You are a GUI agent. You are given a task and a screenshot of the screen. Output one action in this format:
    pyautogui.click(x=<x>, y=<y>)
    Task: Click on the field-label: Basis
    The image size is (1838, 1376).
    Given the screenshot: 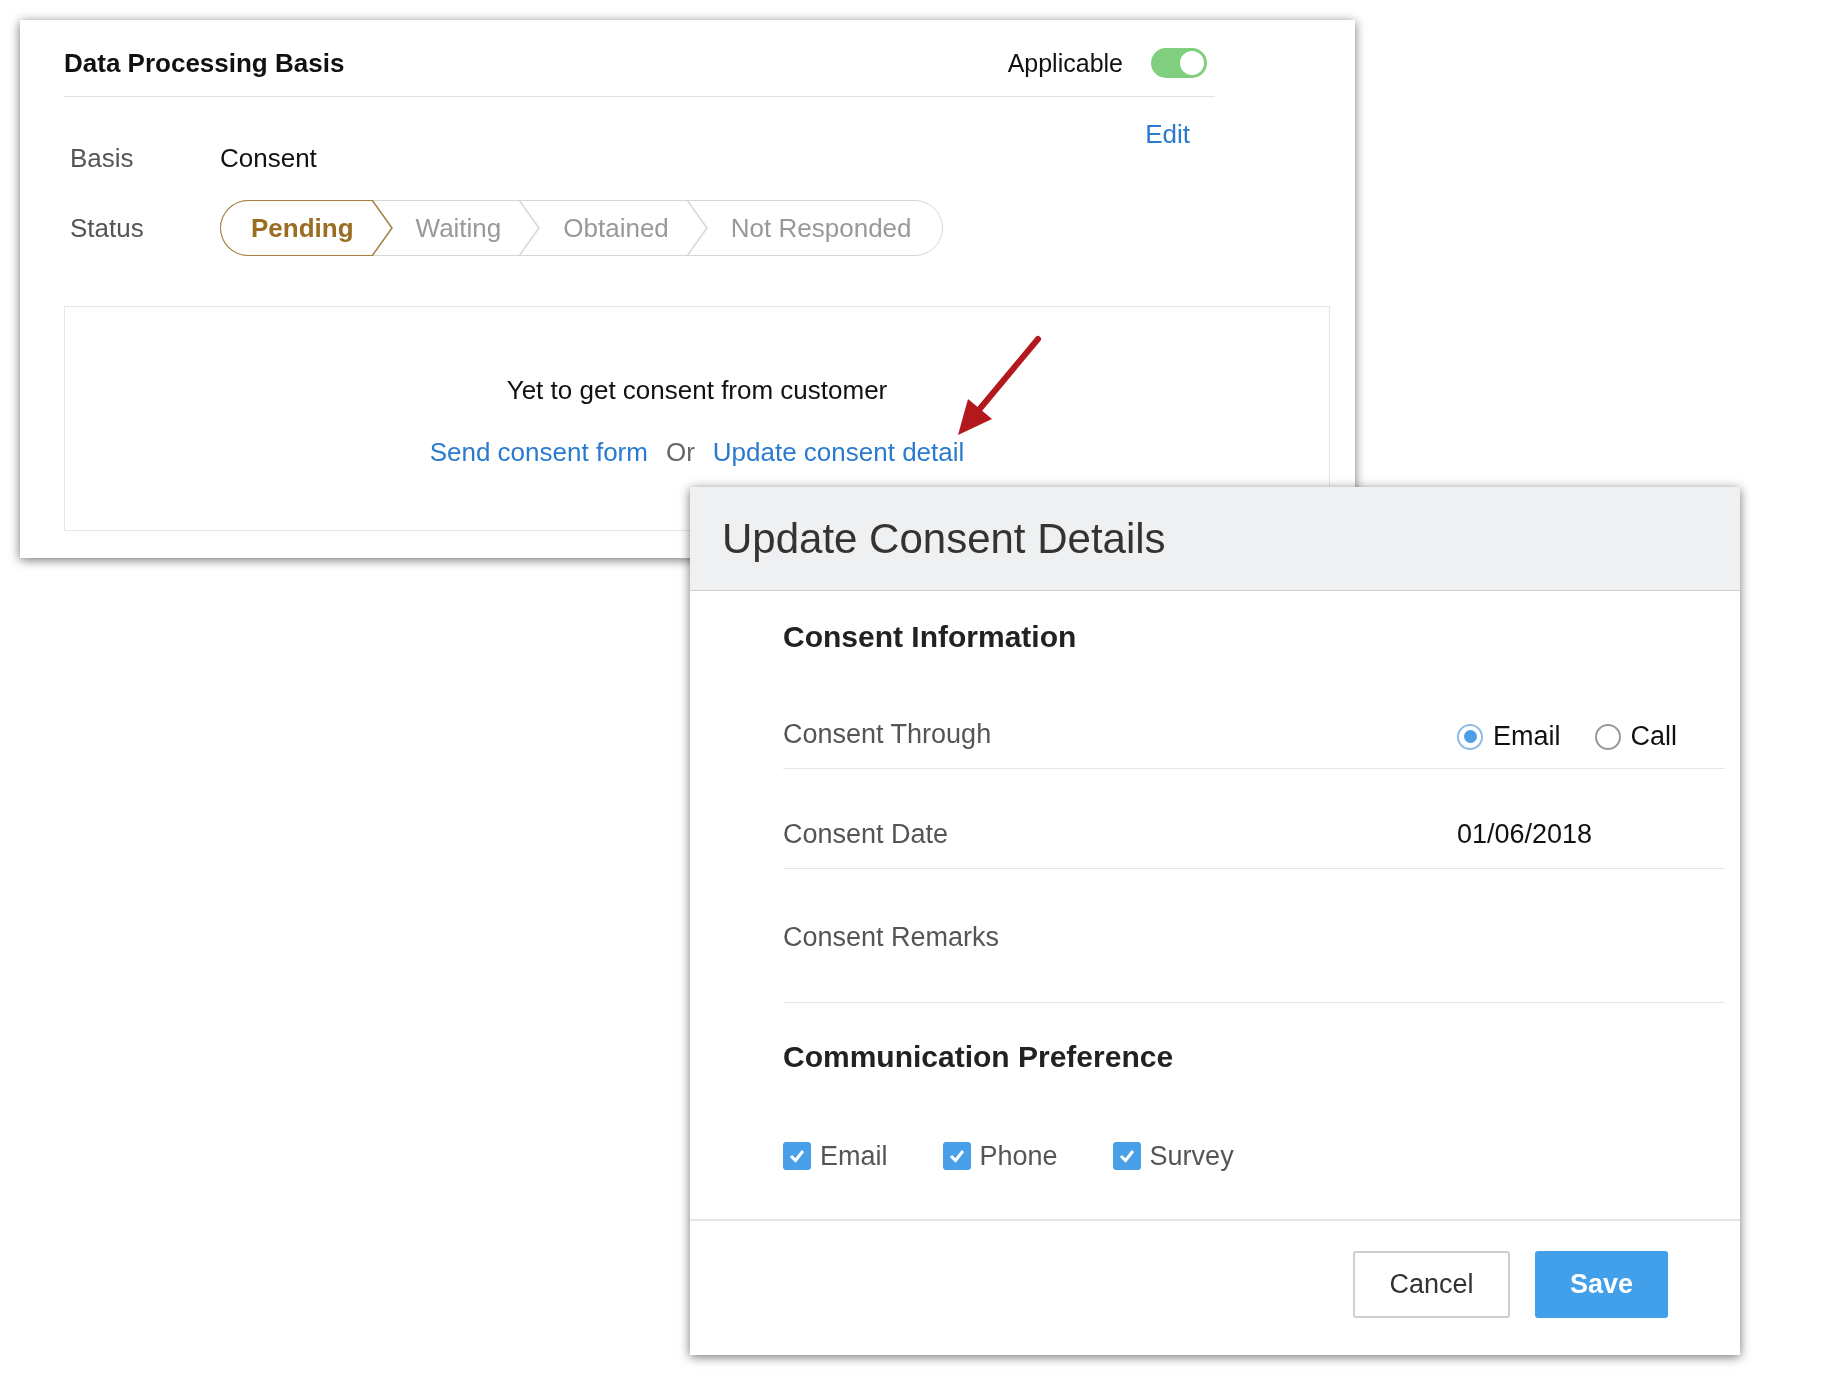 What is the action you would take?
    pyautogui.click(x=102, y=158)
    